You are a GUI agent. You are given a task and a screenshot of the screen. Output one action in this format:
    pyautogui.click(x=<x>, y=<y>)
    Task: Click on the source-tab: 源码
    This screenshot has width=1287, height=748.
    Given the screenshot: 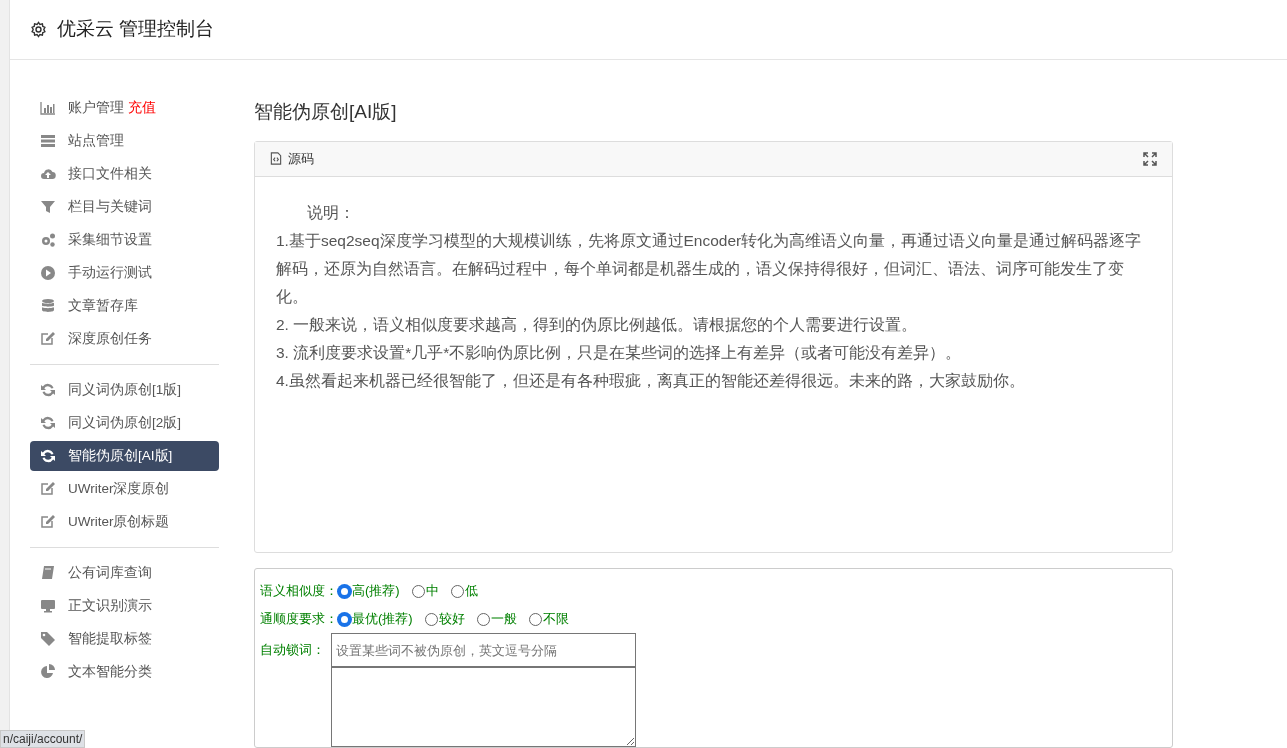 What is the action you would take?
    pyautogui.click(x=301, y=158)
    